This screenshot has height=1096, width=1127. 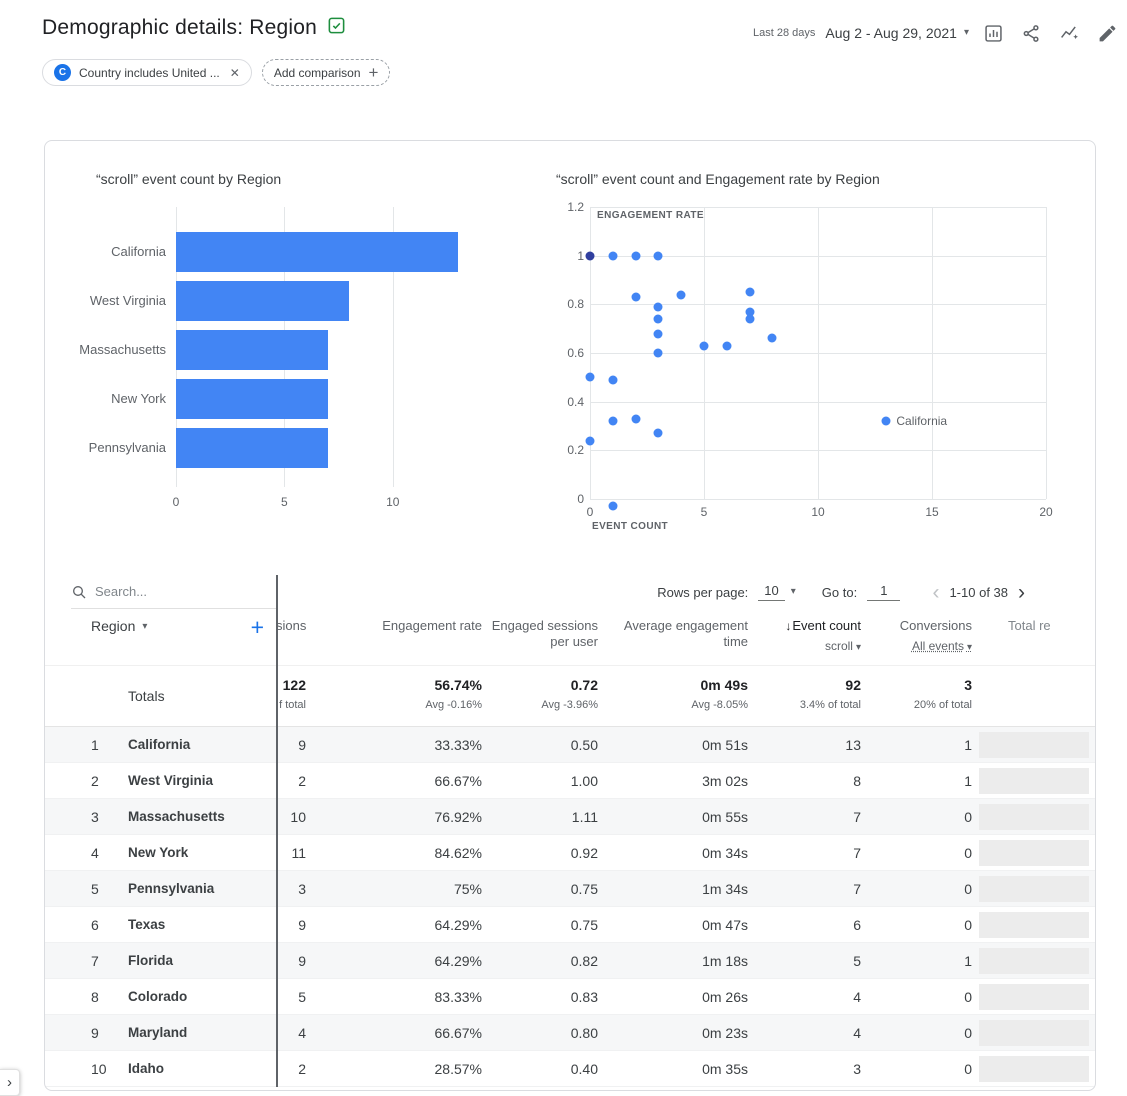 What do you see at coordinates (394, 637) in the screenshot?
I see `column-header-engagement-rate: Engagement rate` at bounding box center [394, 637].